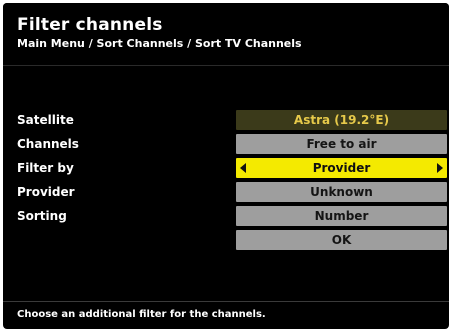  What do you see at coordinates (42, 216) in the screenshot?
I see `sorting-label: Sorting` at bounding box center [42, 216].